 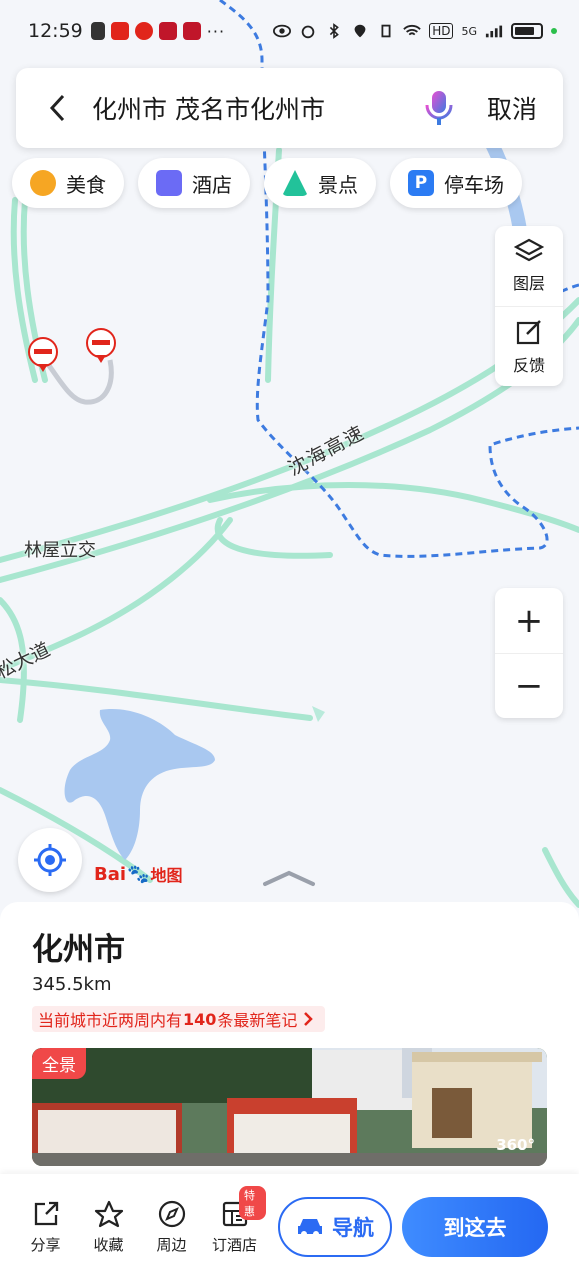 I want to click on chevron-up-icon, so click(x=289, y=878).